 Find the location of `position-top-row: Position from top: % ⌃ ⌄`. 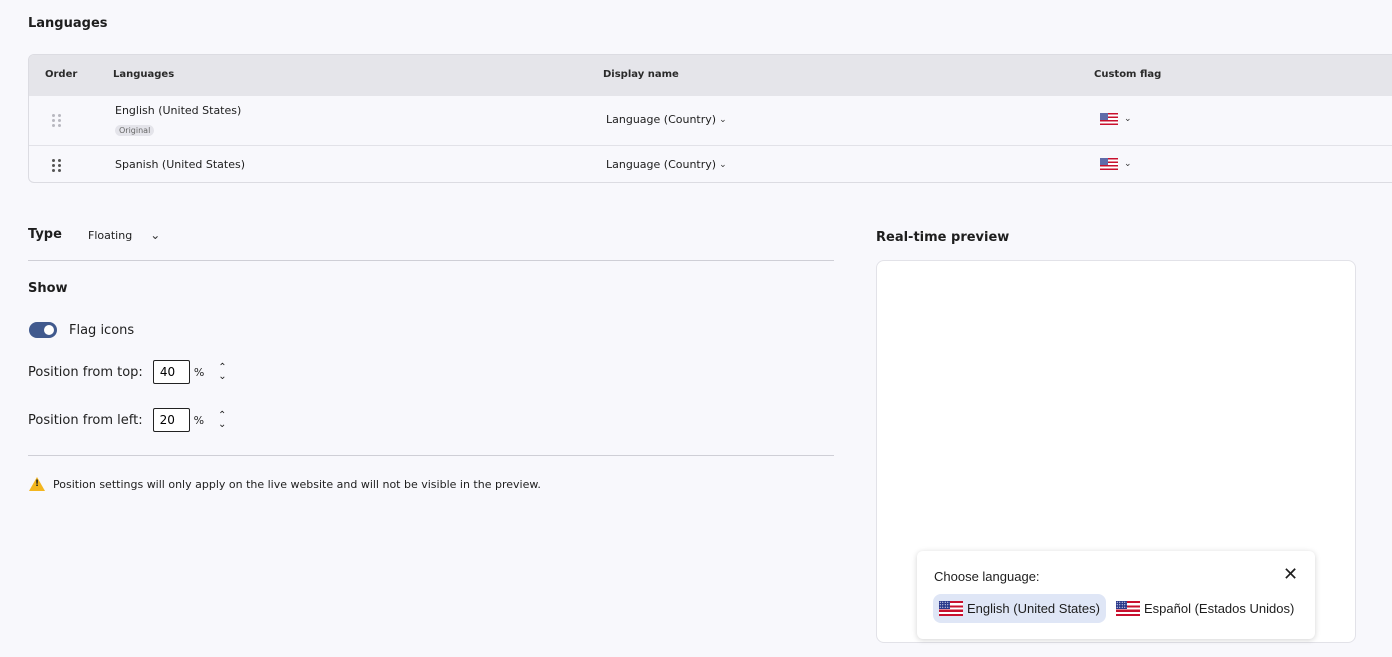

position-top-row: Position from top: % ⌃ ⌄ is located at coordinates (127, 372).